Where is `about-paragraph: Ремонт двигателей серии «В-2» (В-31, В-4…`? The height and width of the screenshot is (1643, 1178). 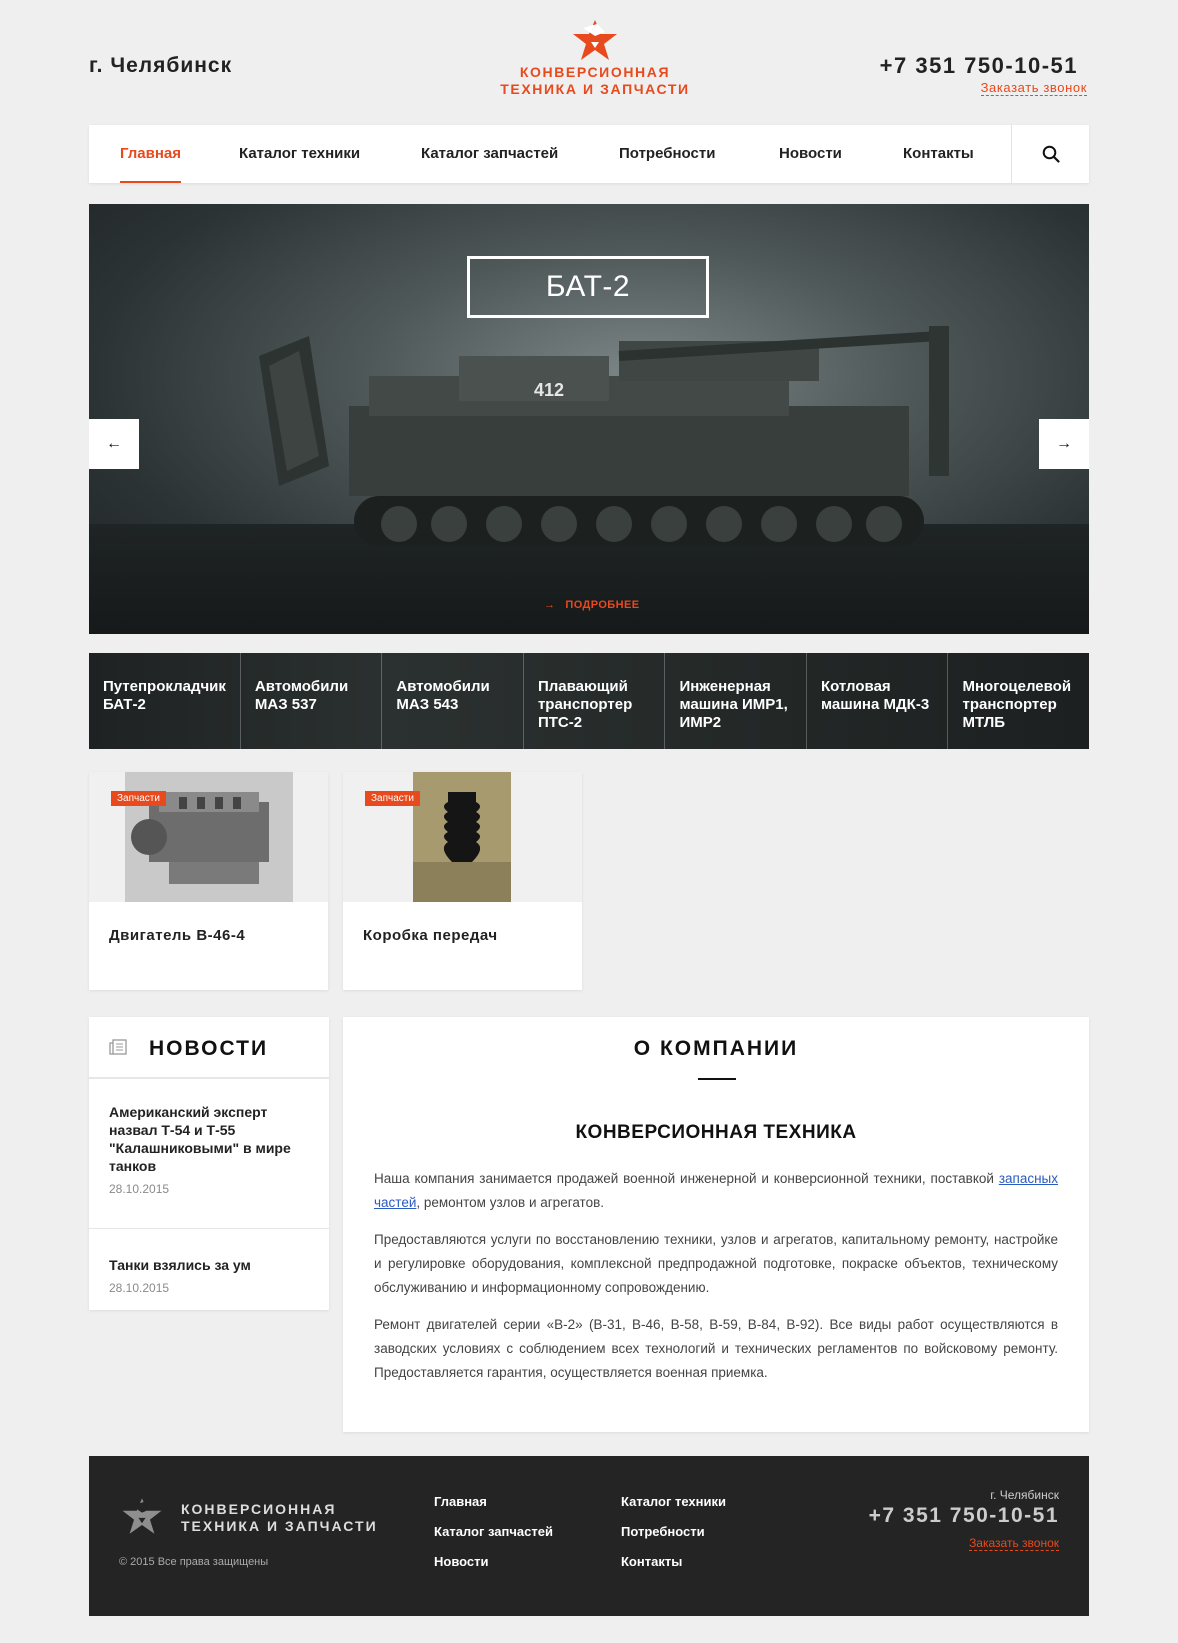 about-paragraph: Ремонт двигателей серии «В-2» (В-31, В-4… is located at coordinates (716, 1348).